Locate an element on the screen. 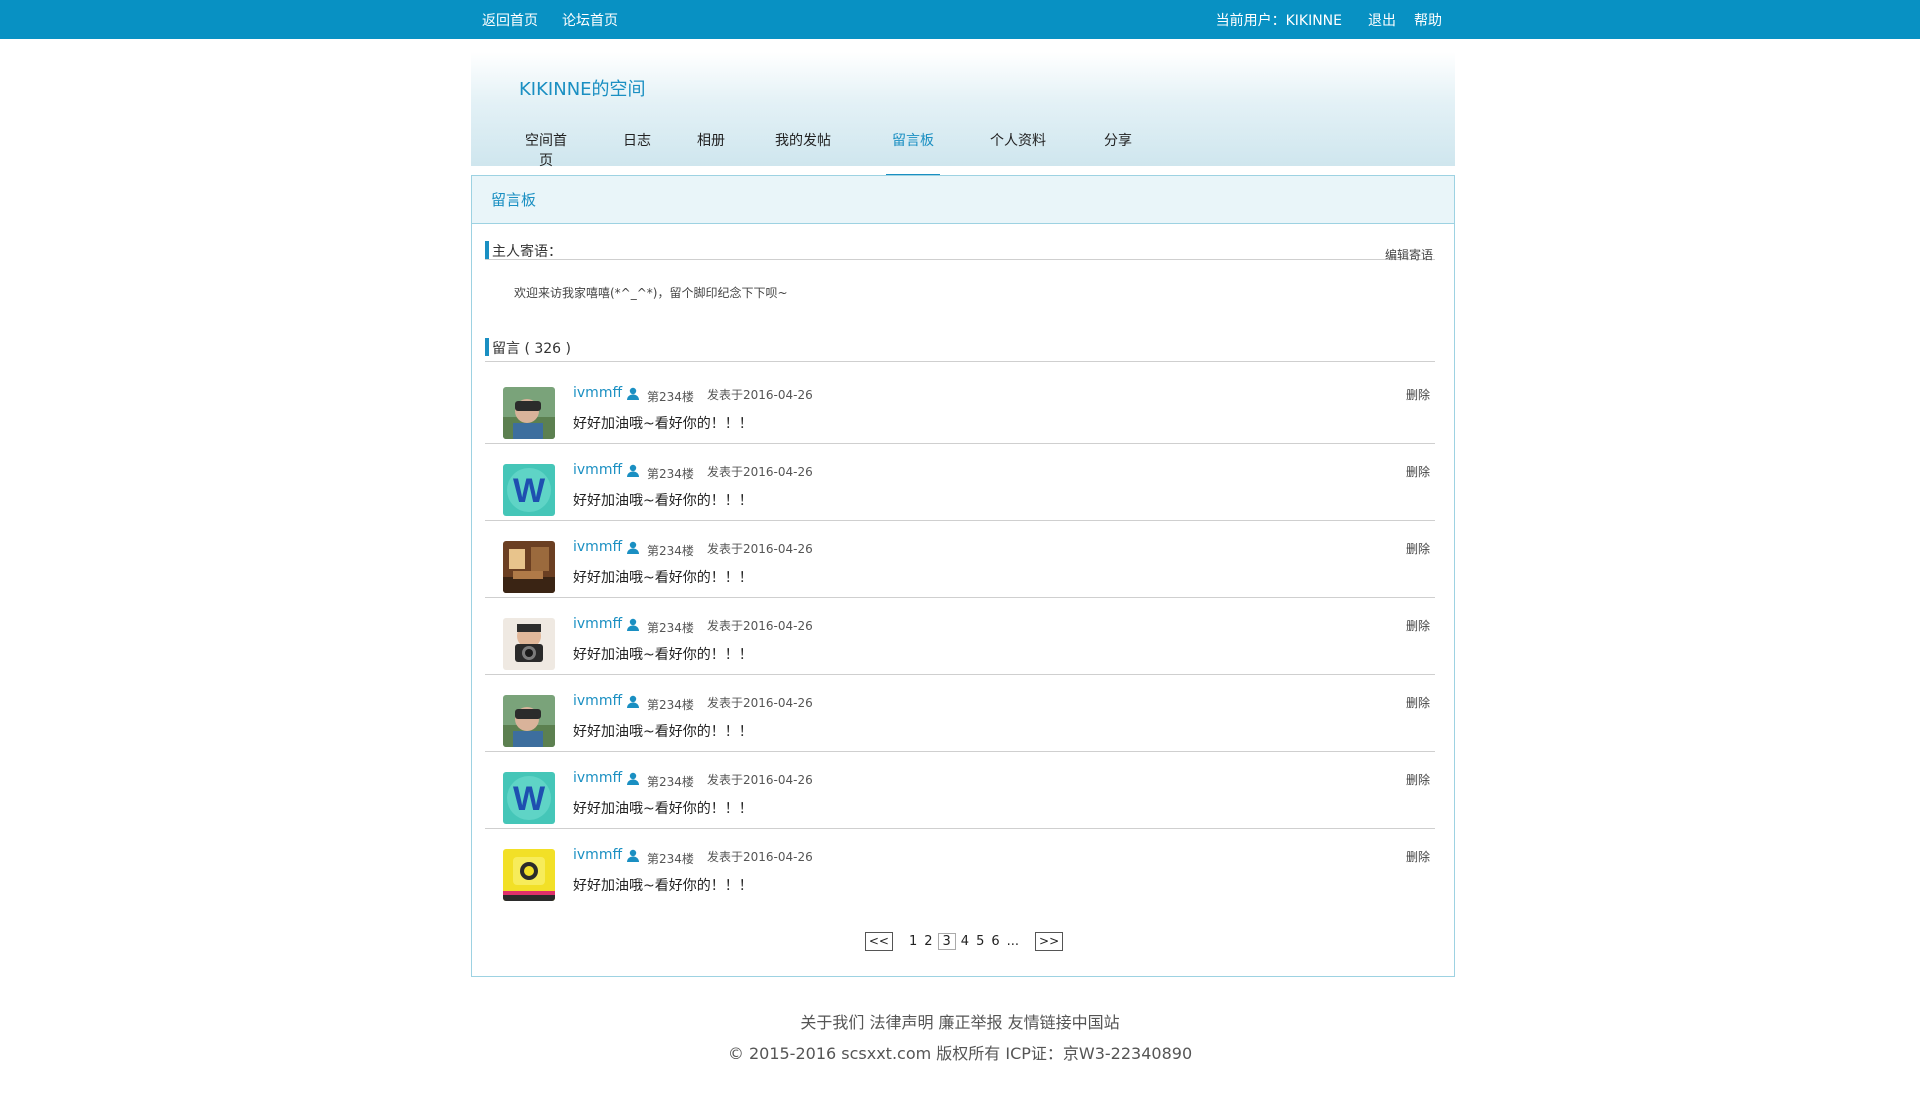  friend-links-link: 友情链接中国站 is located at coordinates (1064, 1022).